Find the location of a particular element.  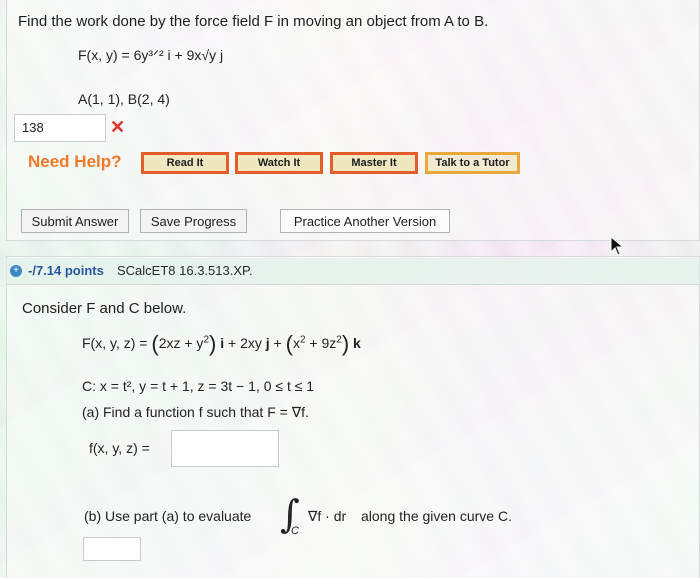

answer-input: 138 is located at coordinates (60, 128).